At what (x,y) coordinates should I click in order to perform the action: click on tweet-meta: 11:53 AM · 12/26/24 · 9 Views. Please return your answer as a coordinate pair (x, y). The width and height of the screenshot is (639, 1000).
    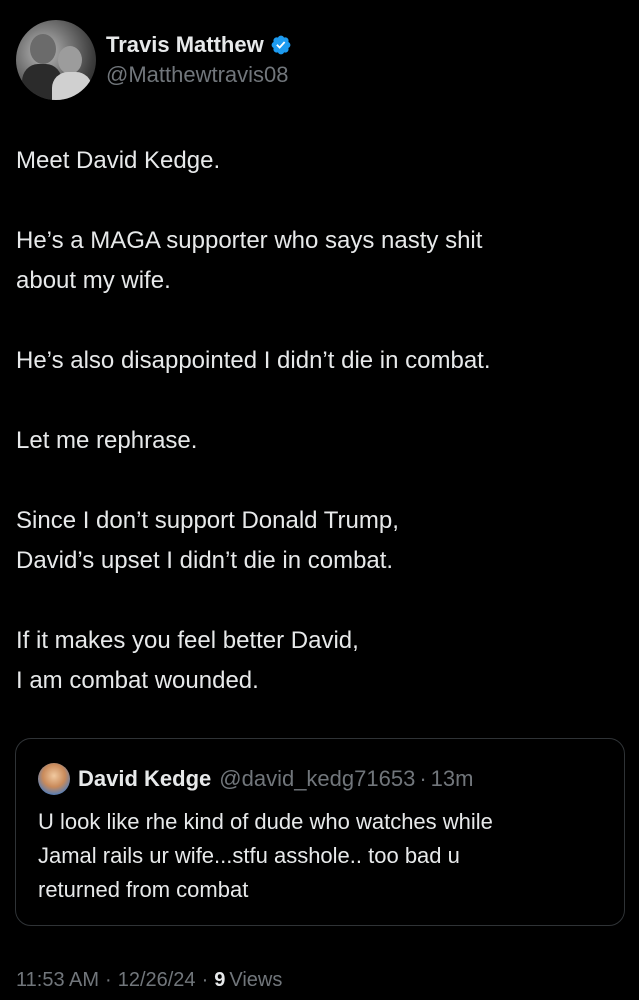
    Looking at the image, I should click on (149, 980).